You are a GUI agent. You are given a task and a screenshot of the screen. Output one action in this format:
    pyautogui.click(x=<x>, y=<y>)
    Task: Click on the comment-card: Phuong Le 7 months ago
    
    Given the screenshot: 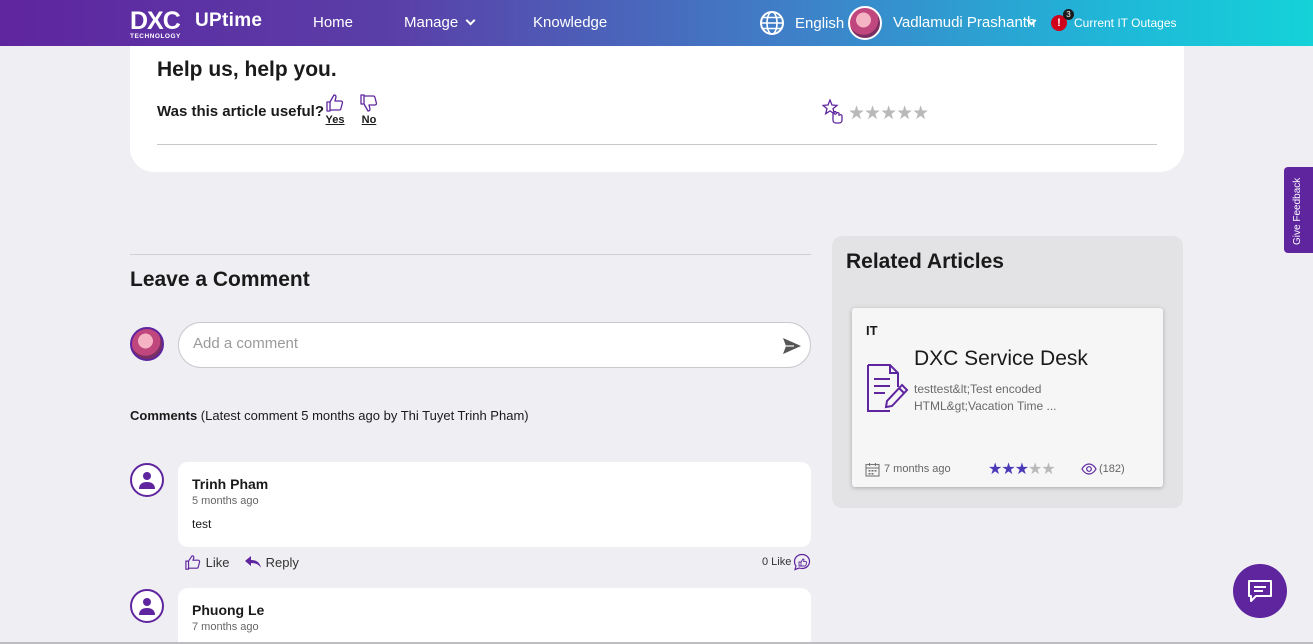 What is the action you would take?
    pyautogui.click(x=494, y=616)
    